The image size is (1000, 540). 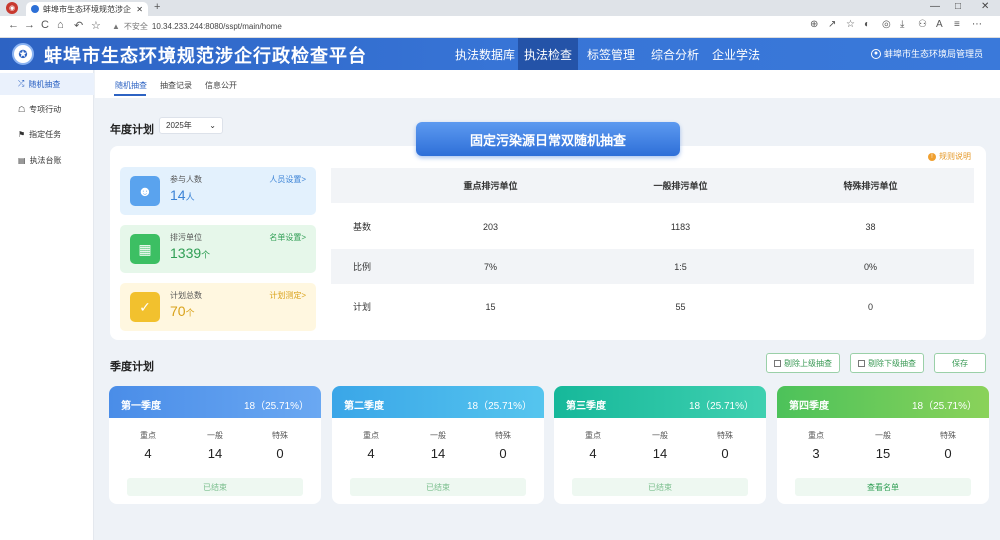 I want to click on maximize-icon: □, so click(x=958, y=6).